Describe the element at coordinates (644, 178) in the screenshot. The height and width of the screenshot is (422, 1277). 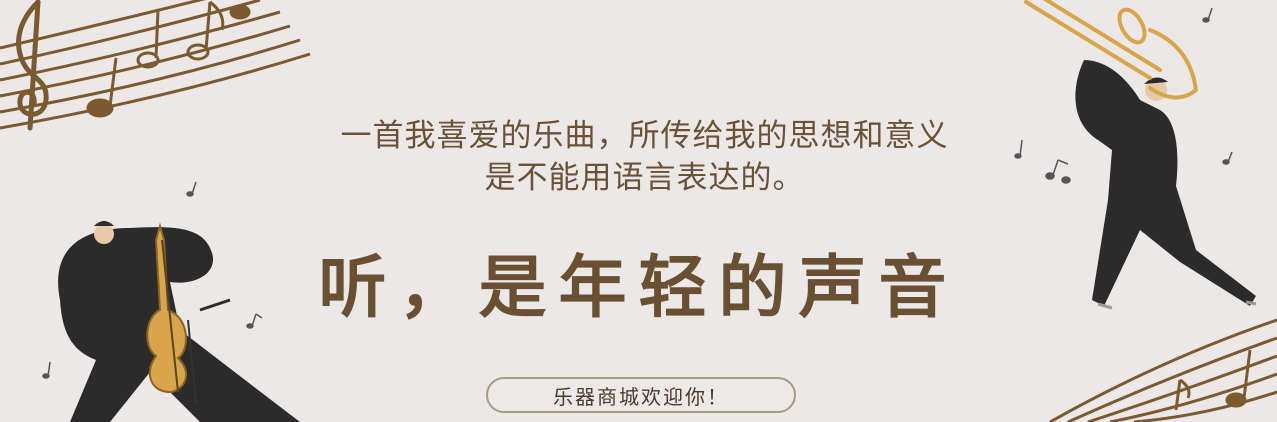
I see `quote-line-2: 是不能用语言表达的。` at that location.